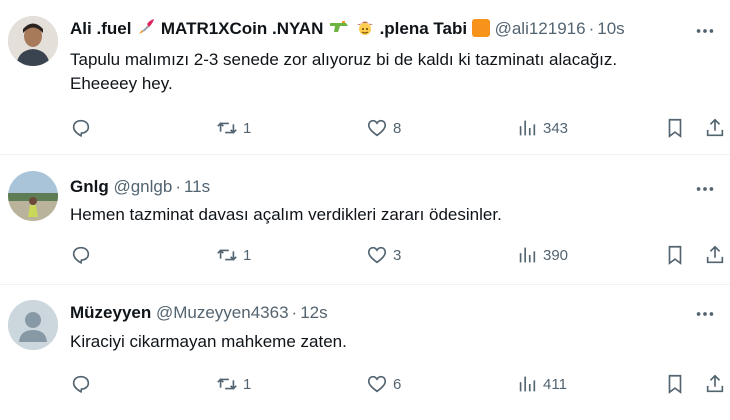 The height and width of the screenshot is (420, 730). Describe the element at coordinates (313, 312) in the screenshot. I see `timestamp: 12s` at that location.